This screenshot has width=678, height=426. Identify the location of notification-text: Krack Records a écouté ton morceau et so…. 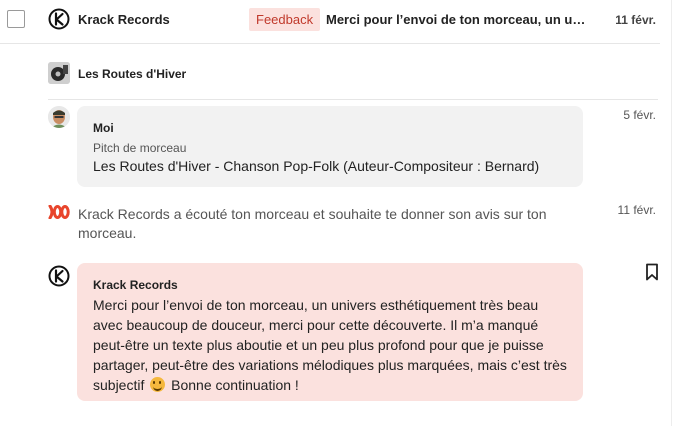
(312, 223).